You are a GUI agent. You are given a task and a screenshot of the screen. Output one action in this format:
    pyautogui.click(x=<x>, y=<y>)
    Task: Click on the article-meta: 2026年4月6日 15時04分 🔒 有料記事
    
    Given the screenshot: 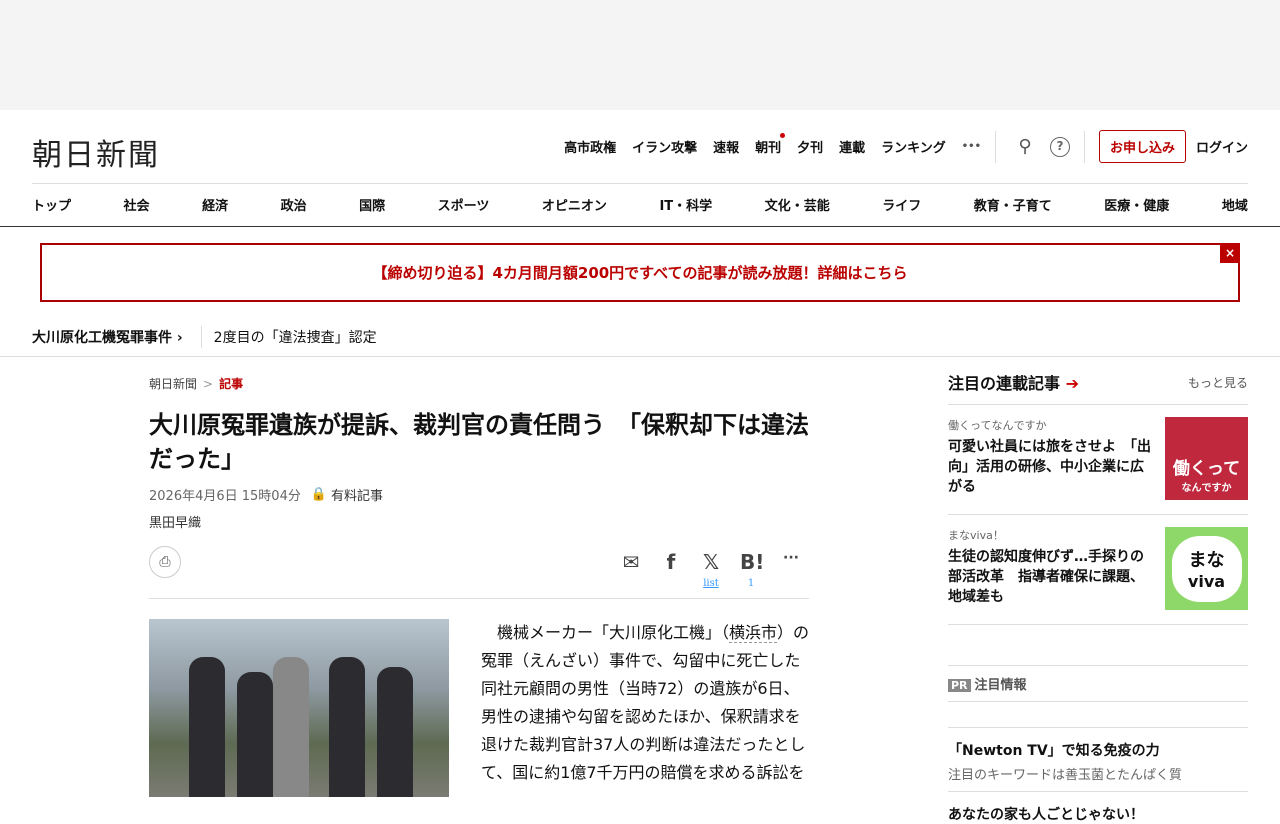 What is the action you would take?
    pyautogui.click(x=266, y=494)
    